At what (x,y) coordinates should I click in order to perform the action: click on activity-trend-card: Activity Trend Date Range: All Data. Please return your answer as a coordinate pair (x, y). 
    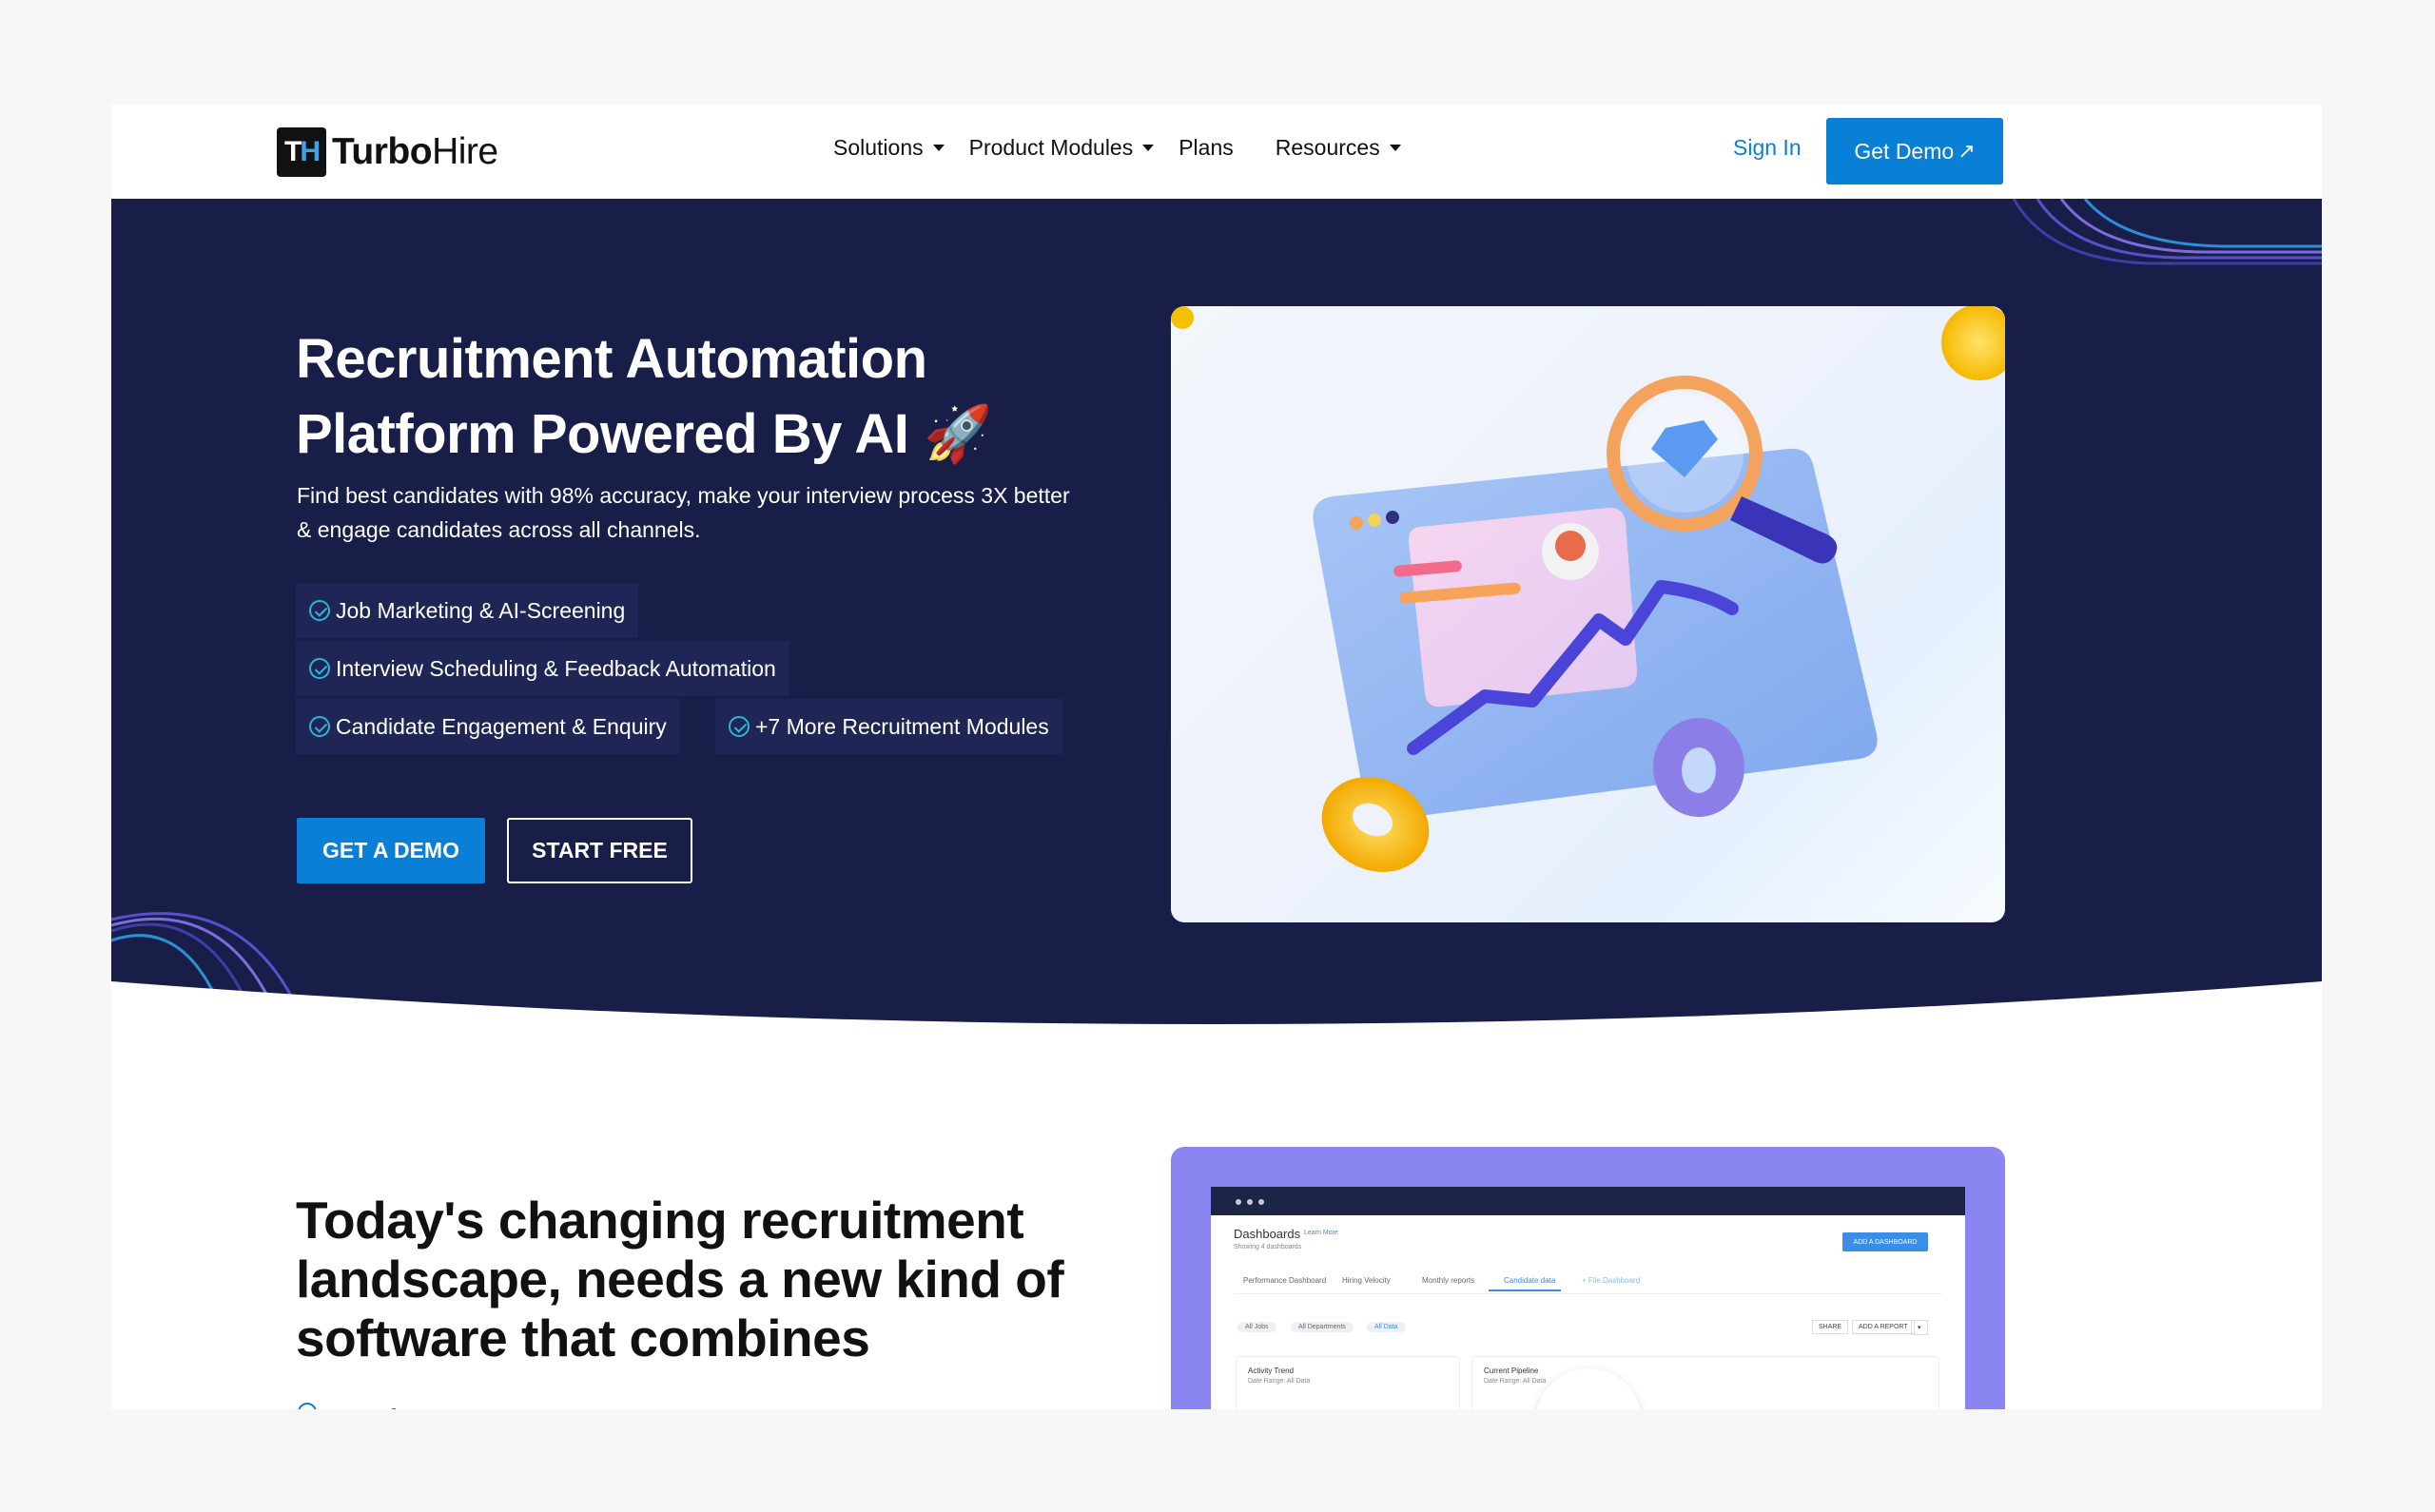
    Looking at the image, I should click on (1348, 1383).